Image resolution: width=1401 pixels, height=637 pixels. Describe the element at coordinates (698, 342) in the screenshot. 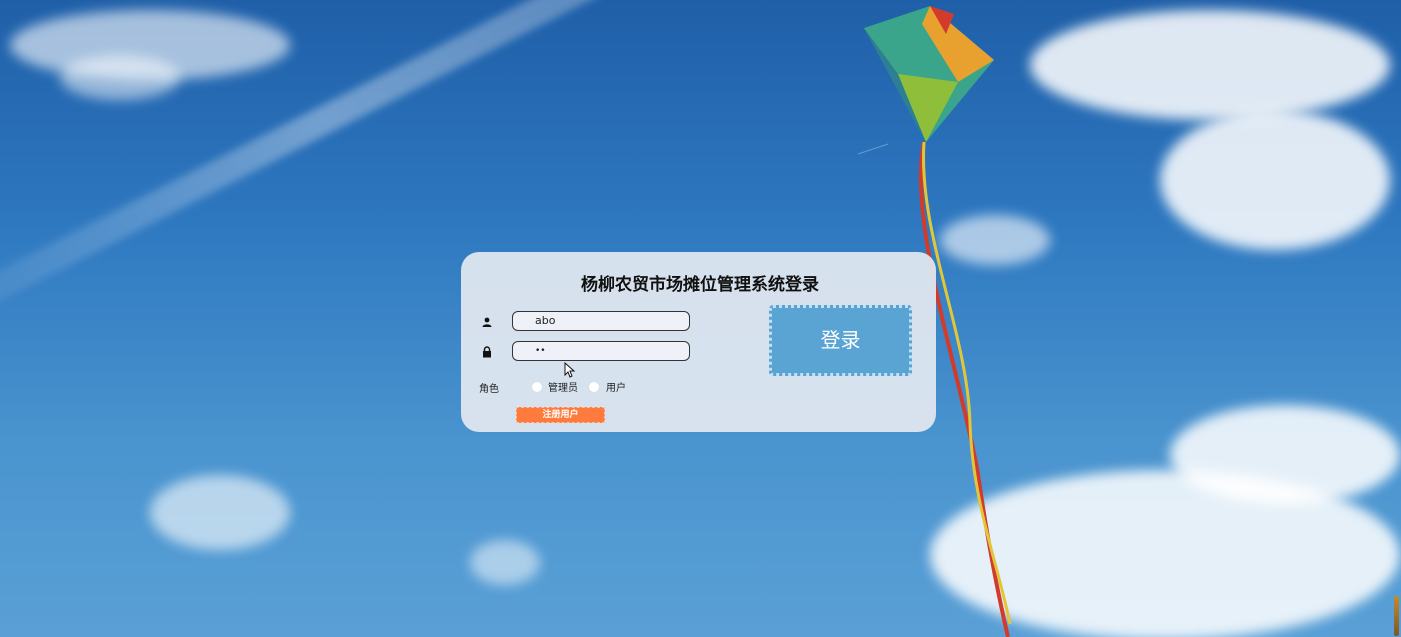

I see `login-card: 杨柳农贸市场摊位管理系统登录 abo •• 角色 管理员 用户 注册用户 登录` at that location.